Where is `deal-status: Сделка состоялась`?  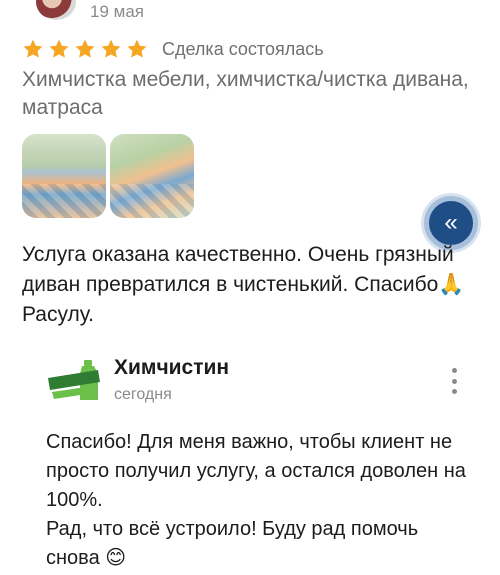 deal-status: Сделка состоялась is located at coordinates (243, 48).